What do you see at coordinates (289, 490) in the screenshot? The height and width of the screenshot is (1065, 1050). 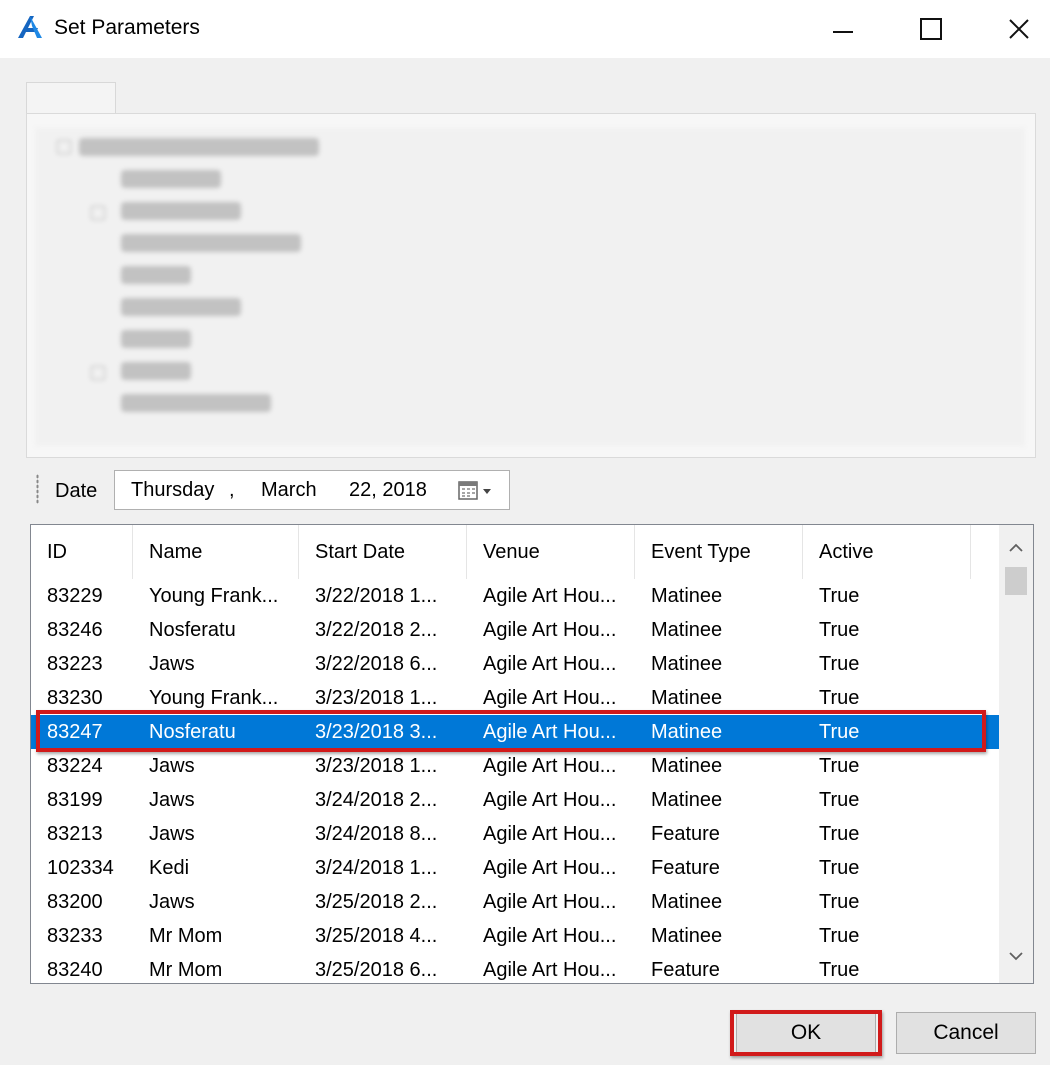 I see `date-month: March` at bounding box center [289, 490].